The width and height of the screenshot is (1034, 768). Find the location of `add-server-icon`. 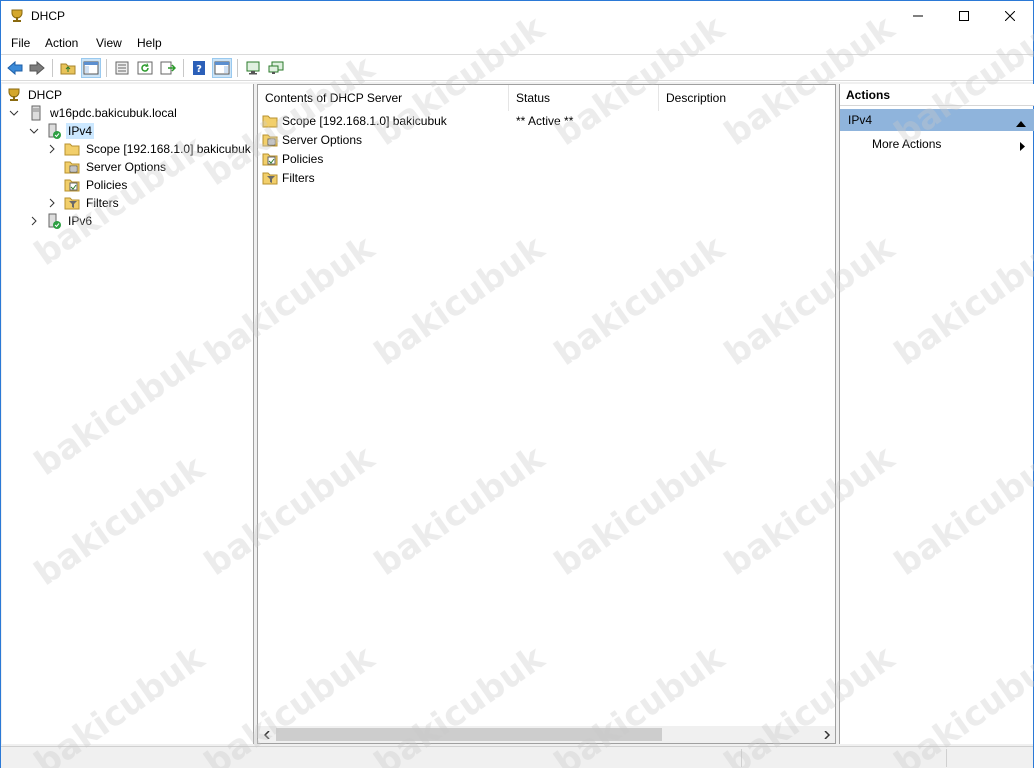

add-server-icon is located at coordinates (276, 68).